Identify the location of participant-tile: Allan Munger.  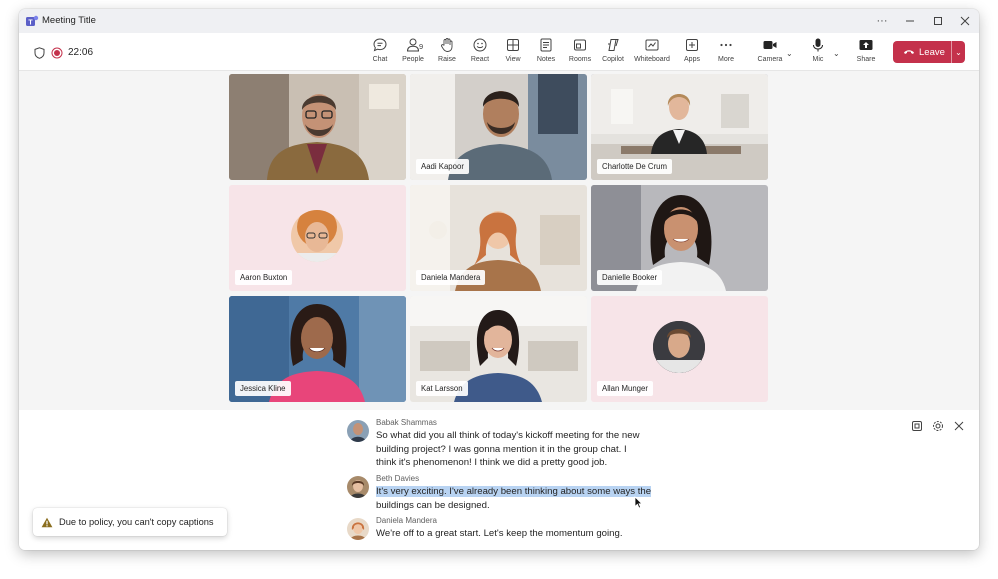
(679, 349).